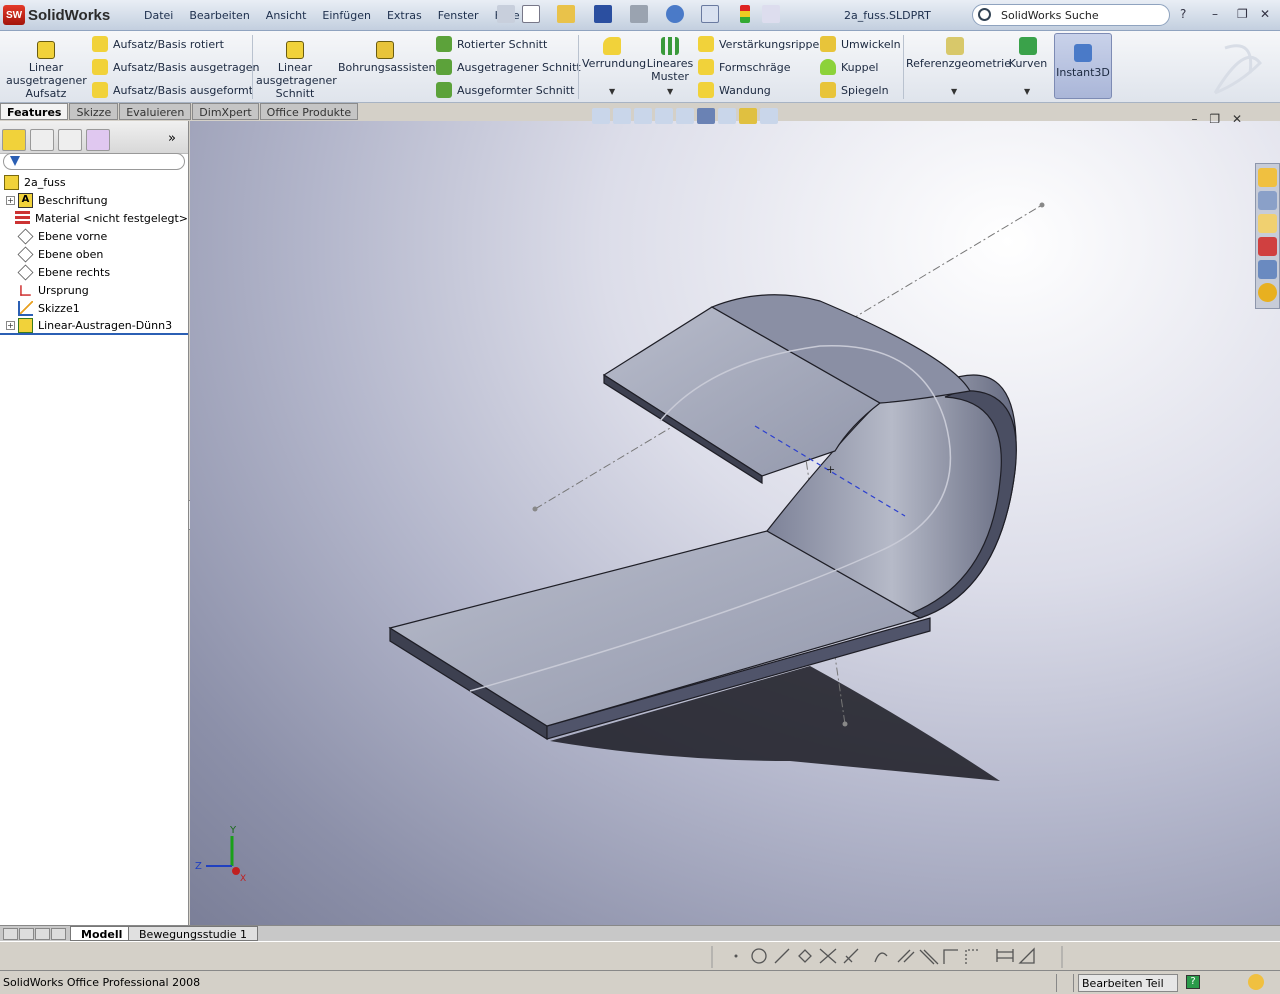  What do you see at coordinates (98, 140) in the screenshot?
I see `dimxpert-manager-tab-icon` at bounding box center [98, 140].